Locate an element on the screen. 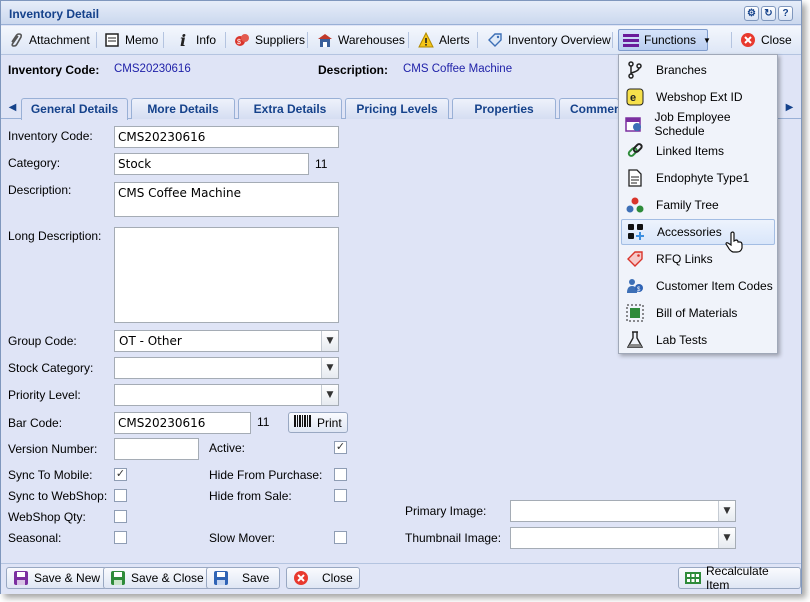  svg-text: e is located at coordinates (633, 98).